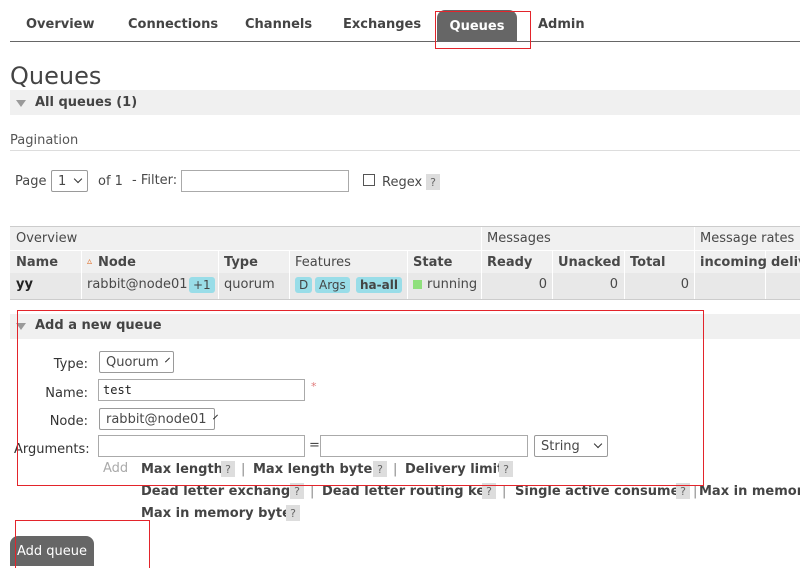 This screenshot has height=568, width=800. What do you see at coordinates (52, 449) in the screenshot?
I see `arguments-label: Arguments:` at bounding box center [52, 449].